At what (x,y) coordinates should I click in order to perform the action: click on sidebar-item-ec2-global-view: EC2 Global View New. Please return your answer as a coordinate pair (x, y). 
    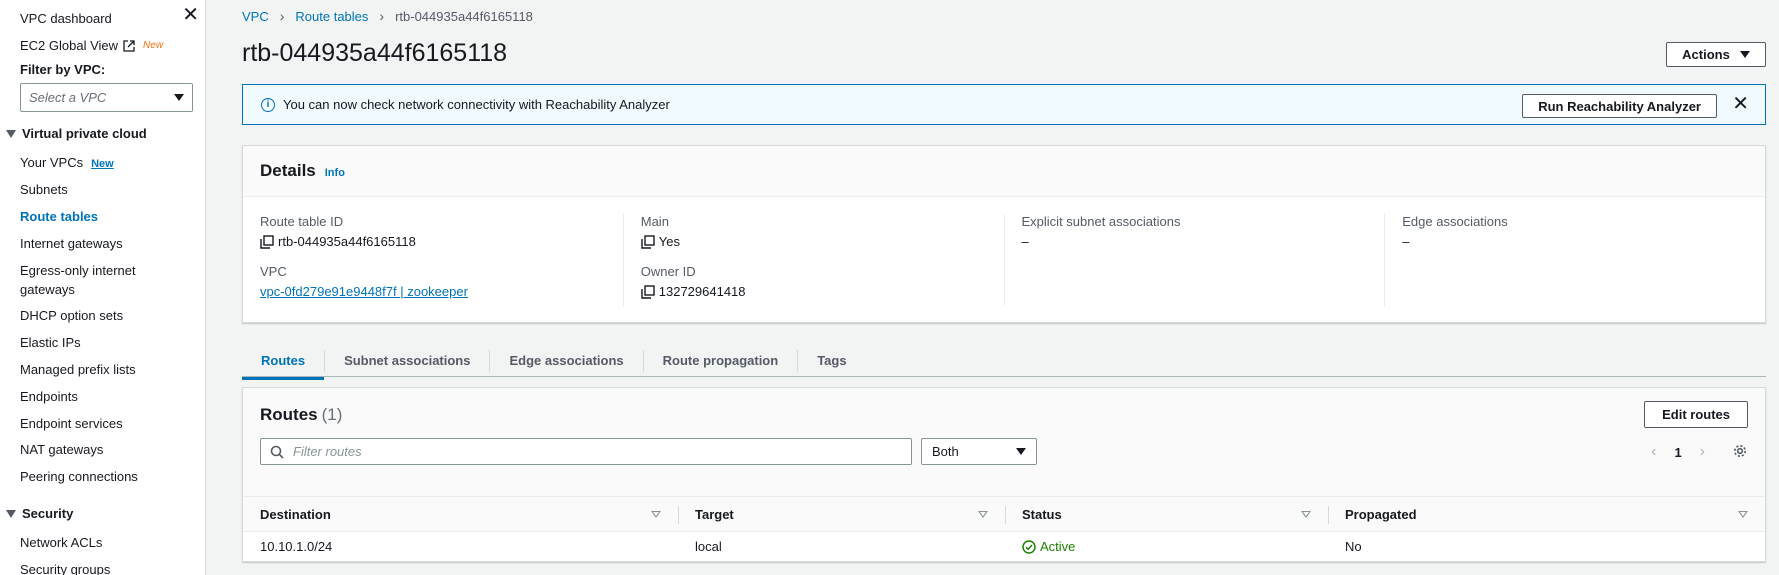
    Looking at the image, I should click on (107, 45).